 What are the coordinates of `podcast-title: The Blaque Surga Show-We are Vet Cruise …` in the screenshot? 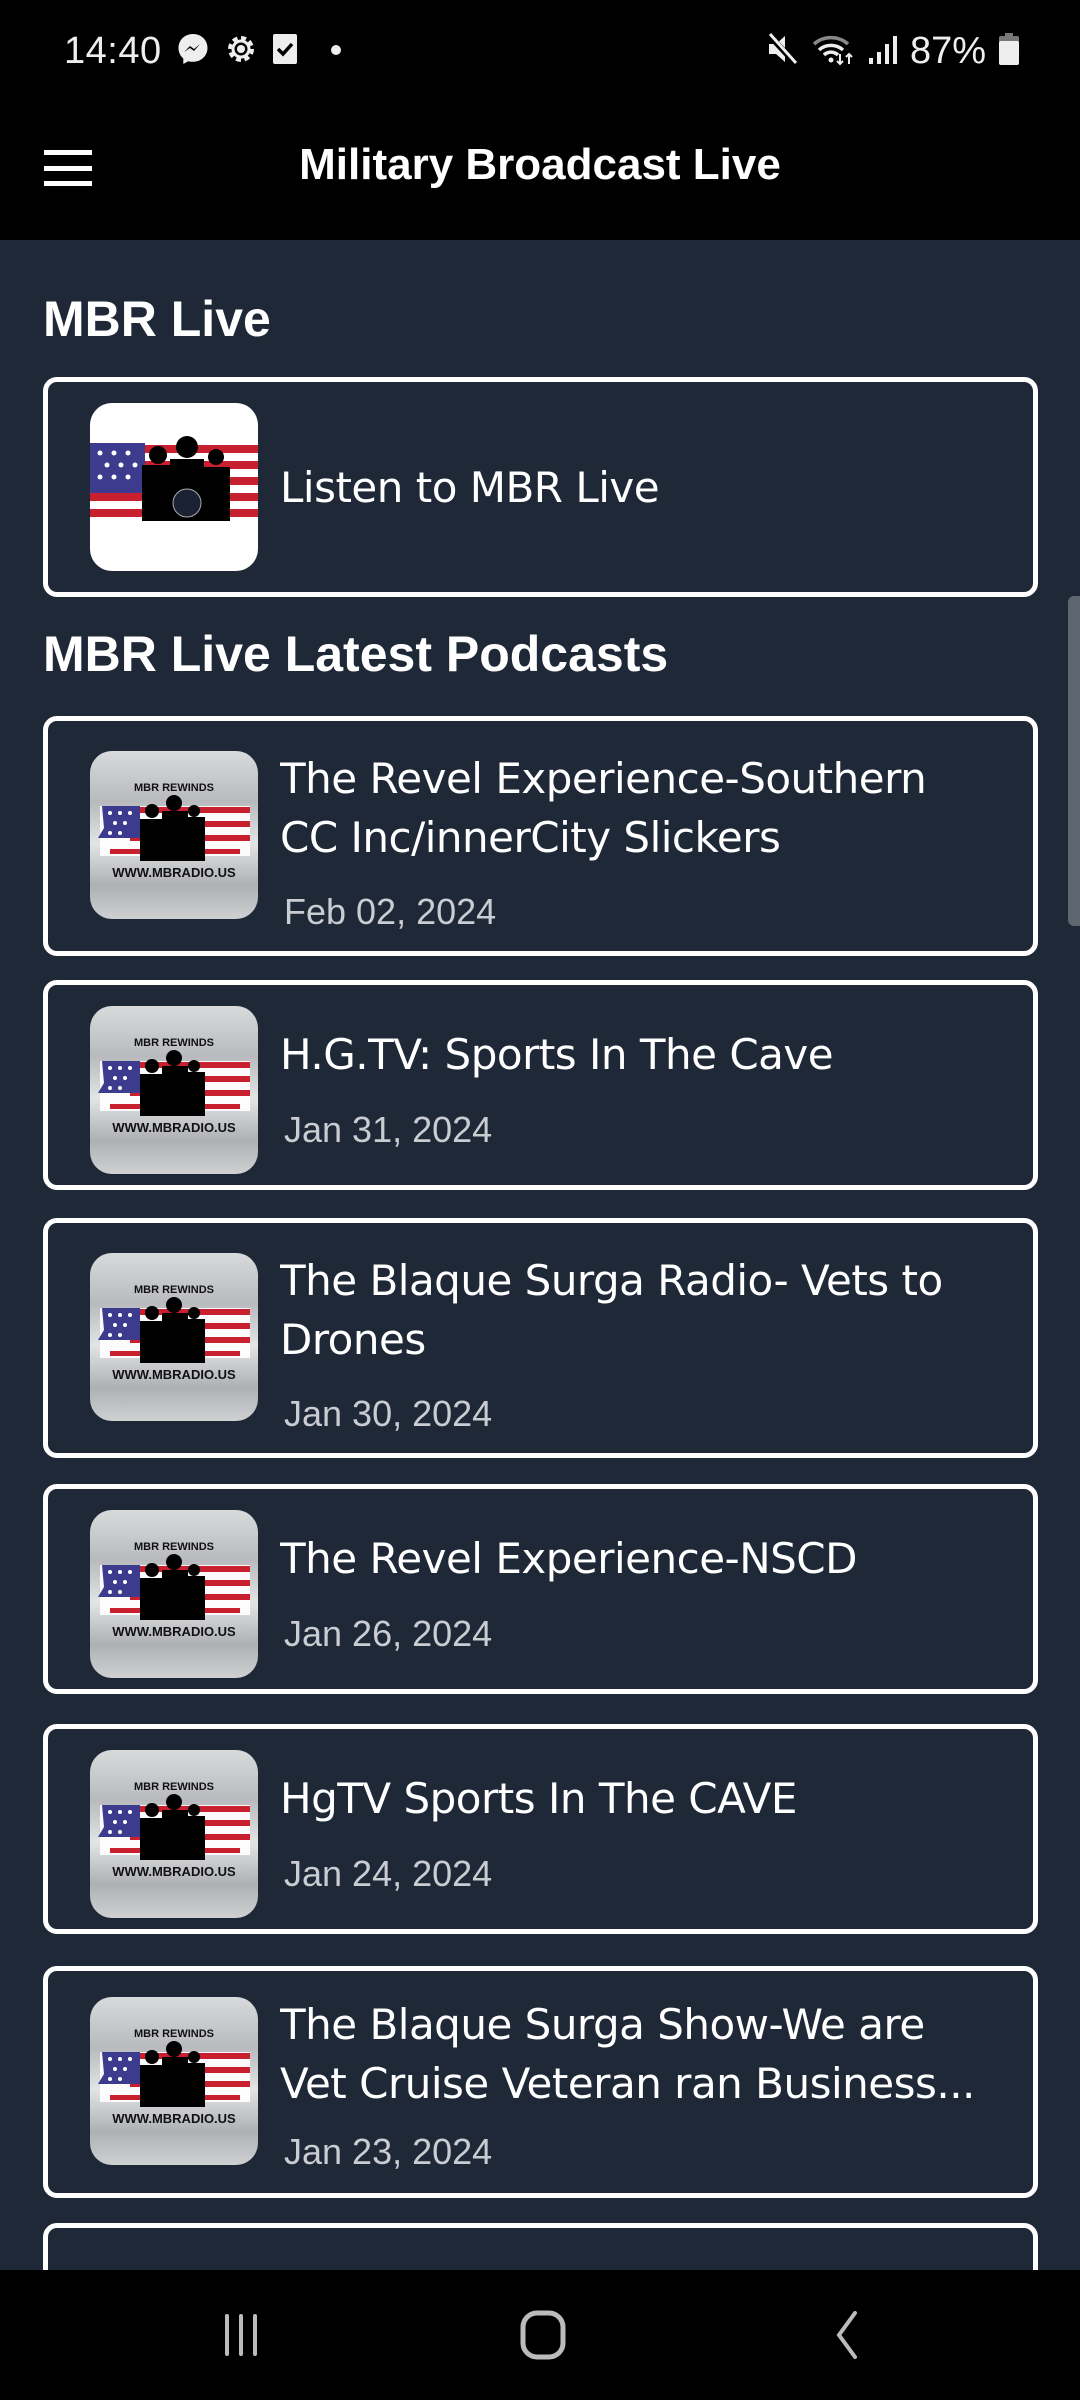 It's located at (627, 2054).